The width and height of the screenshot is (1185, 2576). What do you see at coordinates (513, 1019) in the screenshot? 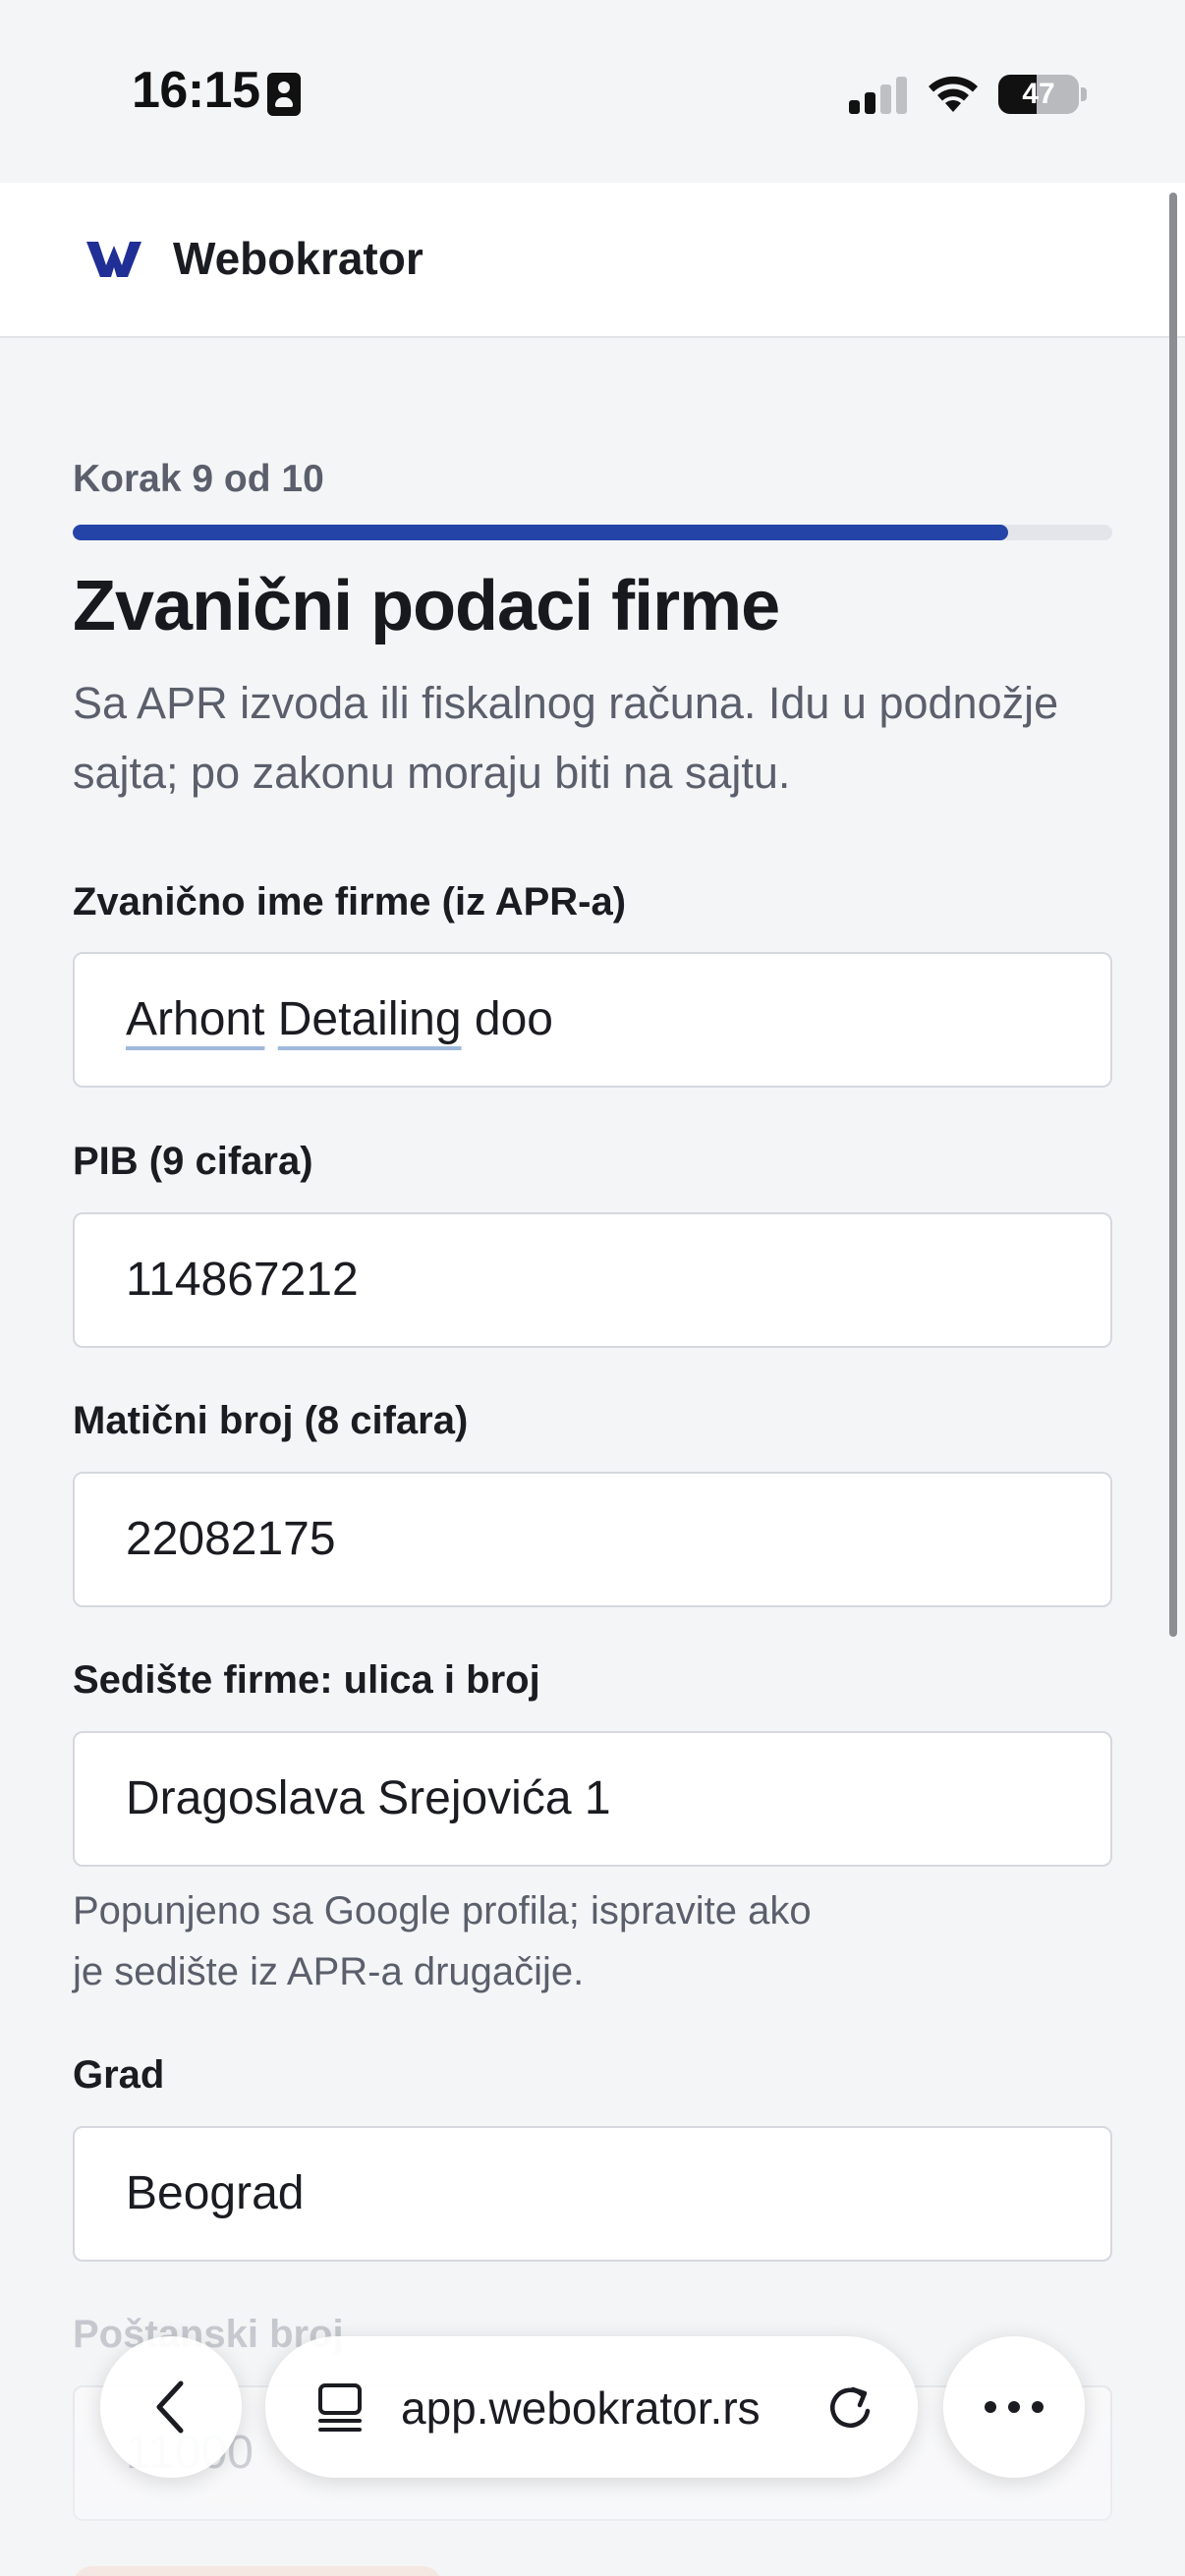
I see `company-name-value-part3: doo` at bounding box center [513, 1019].